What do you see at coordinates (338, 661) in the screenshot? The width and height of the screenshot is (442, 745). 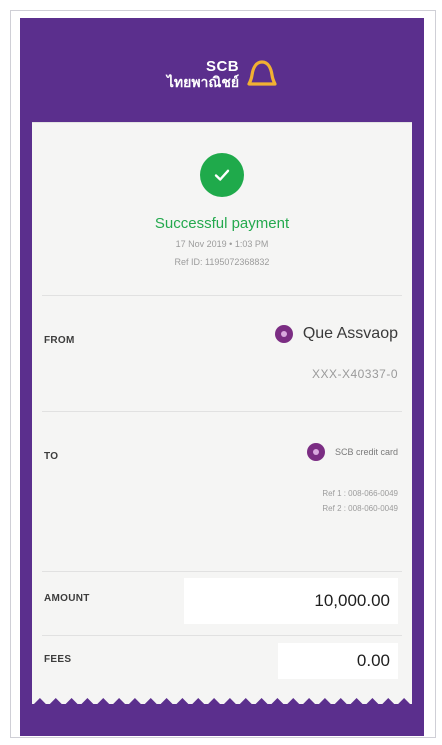 I see `fees-value: 0.00` at bounding box center [338, 661].